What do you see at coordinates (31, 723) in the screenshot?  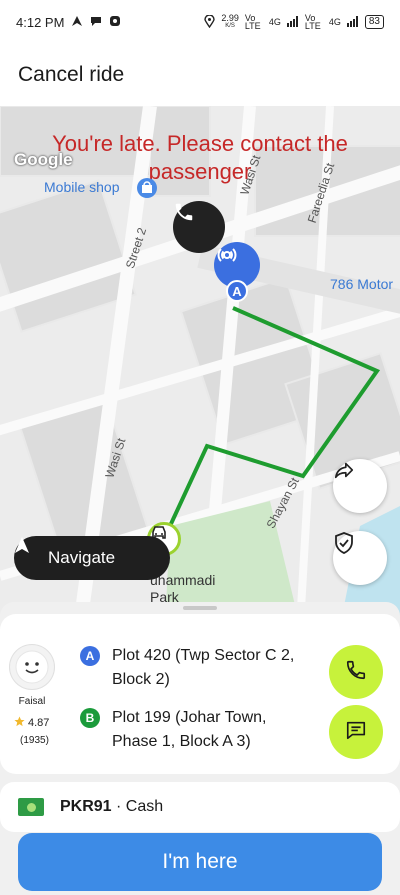 I see `rider-rating: 4.87` at bounding box center [31, 723].